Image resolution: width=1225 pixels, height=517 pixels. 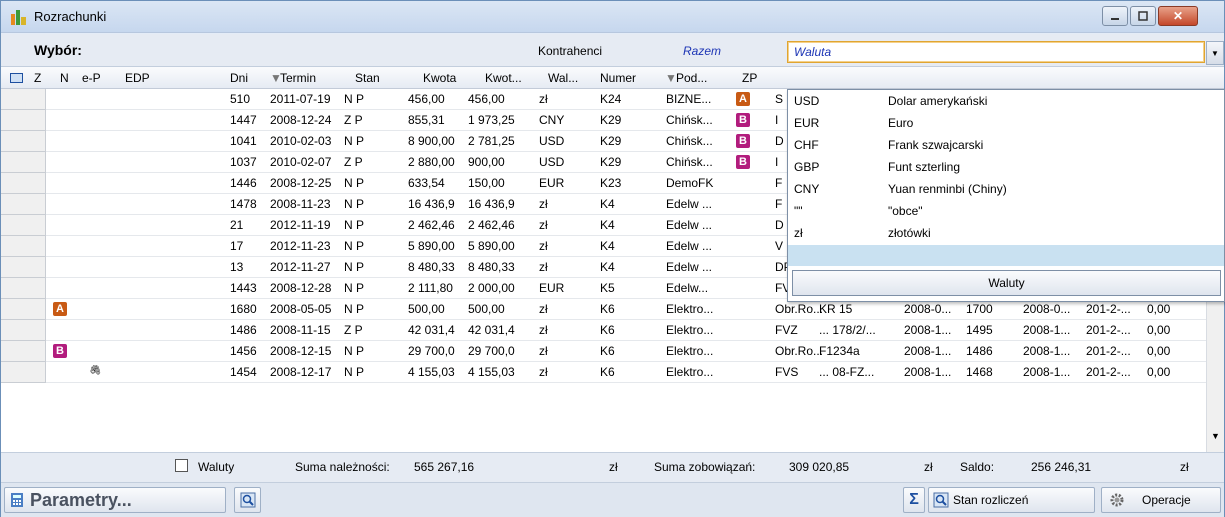 What do you see at coordinates (16, 78) in the screenshot?
I see `select-all-checkbox` at bounding box center [16, 78].